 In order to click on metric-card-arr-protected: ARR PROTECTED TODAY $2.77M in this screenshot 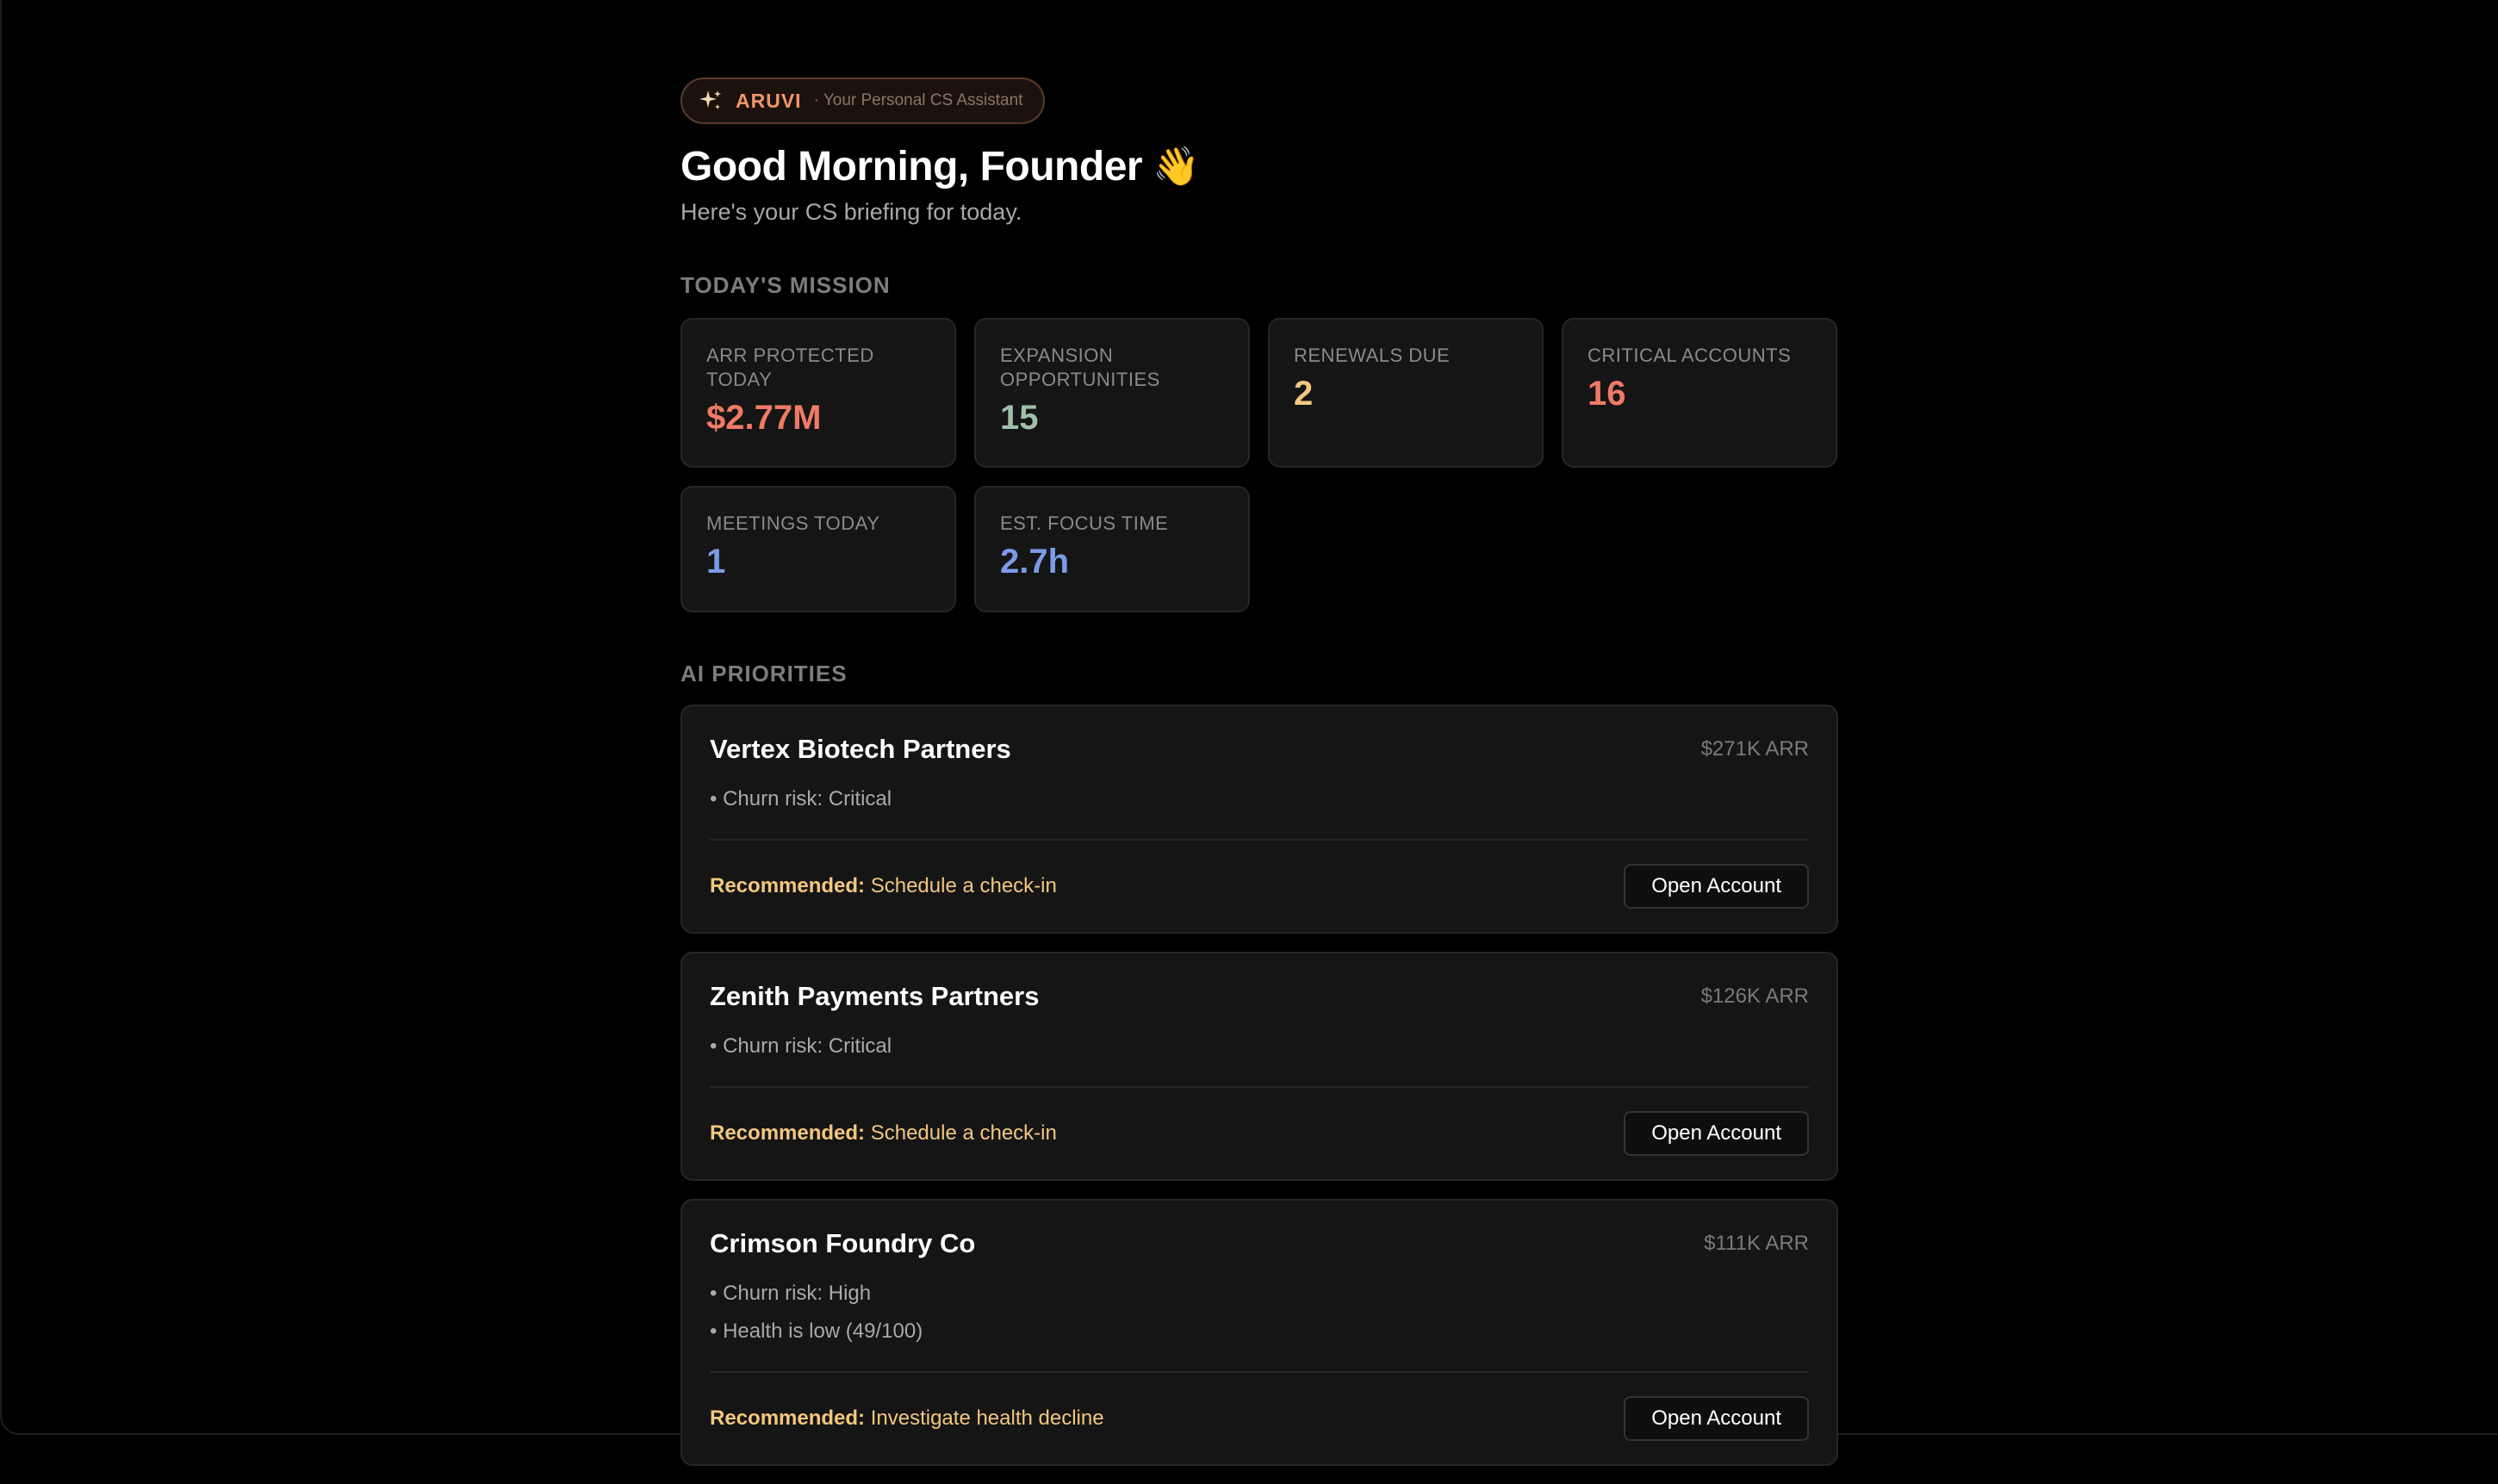, I will do `click(818, 393)`.